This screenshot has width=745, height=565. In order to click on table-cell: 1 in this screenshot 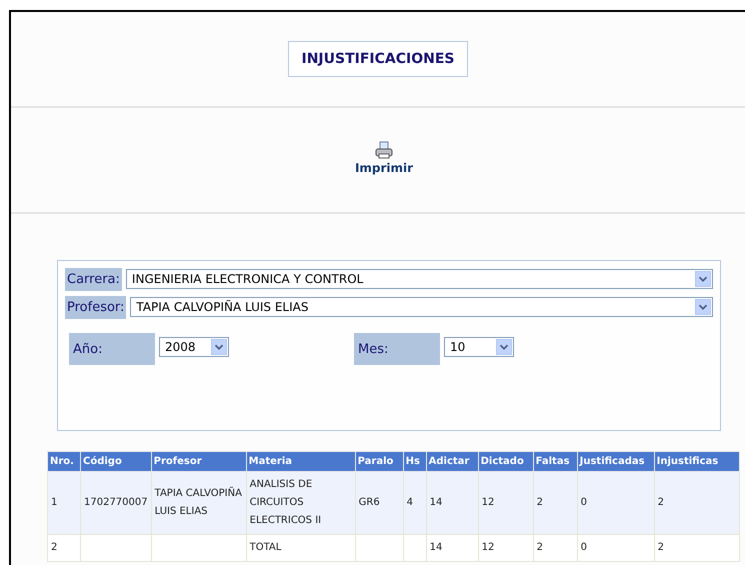, I will do `click(64, 503)`.